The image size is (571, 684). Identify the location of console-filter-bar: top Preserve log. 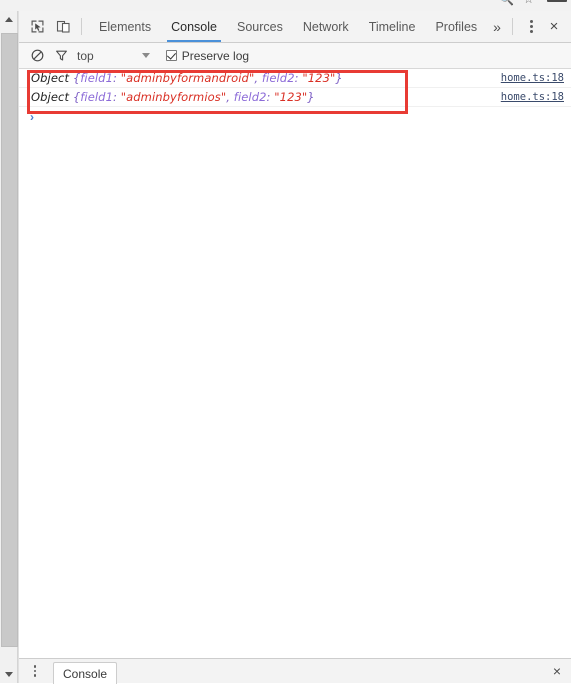
(295, 56).